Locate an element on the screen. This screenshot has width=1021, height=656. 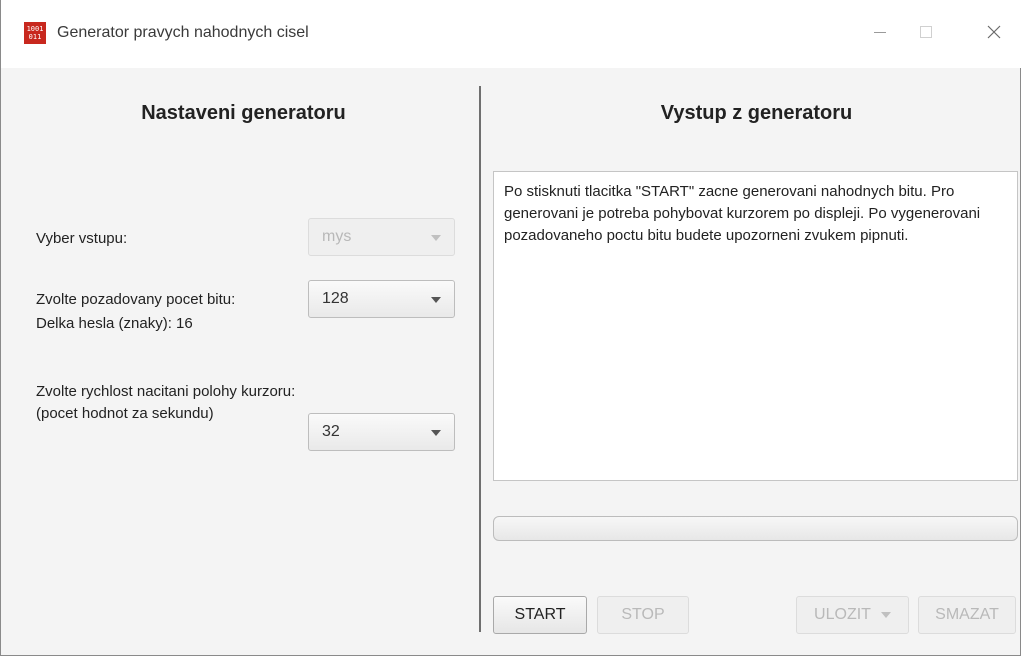
output-heading: Vystup z generatoru is located at coordinates (756, 113).